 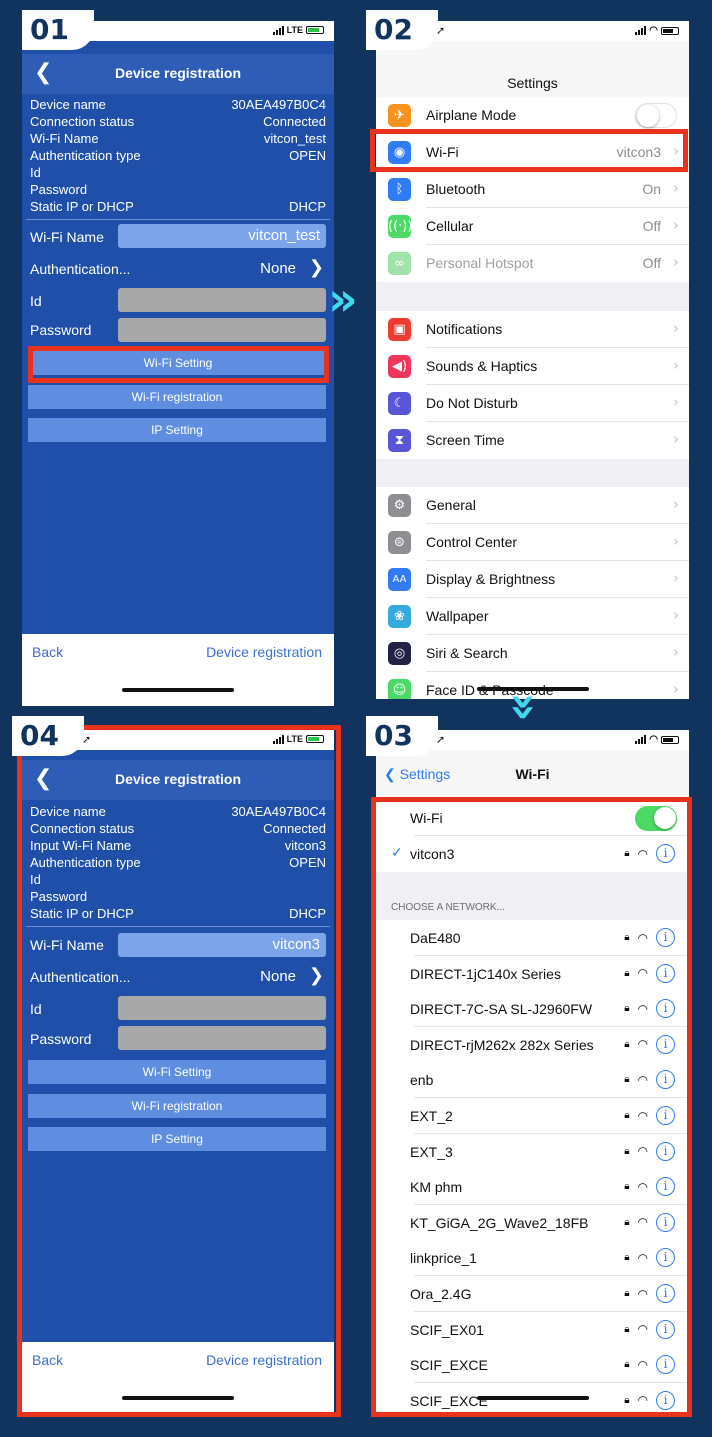 I want to click on info-key: Device name, so click(x=68, y=104).